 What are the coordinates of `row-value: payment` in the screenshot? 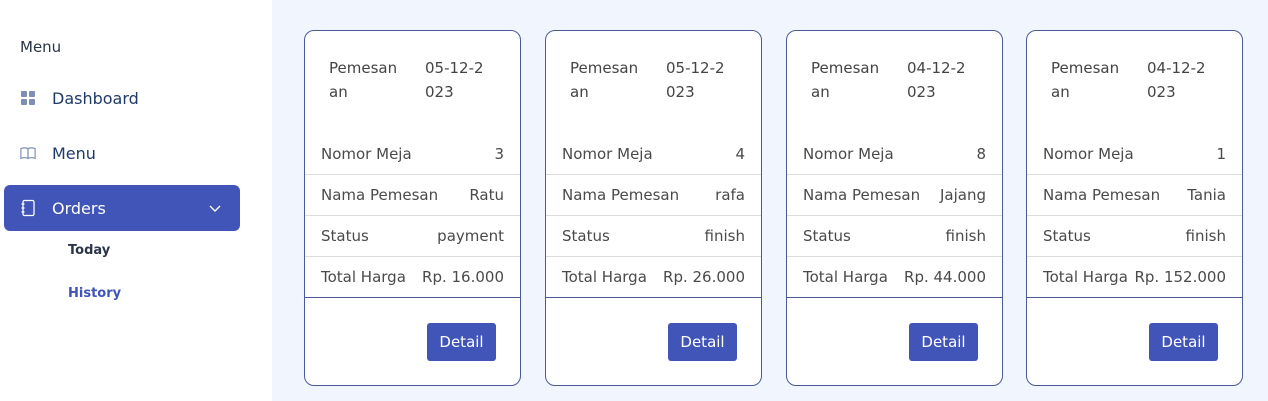 It's located at (470, 236).